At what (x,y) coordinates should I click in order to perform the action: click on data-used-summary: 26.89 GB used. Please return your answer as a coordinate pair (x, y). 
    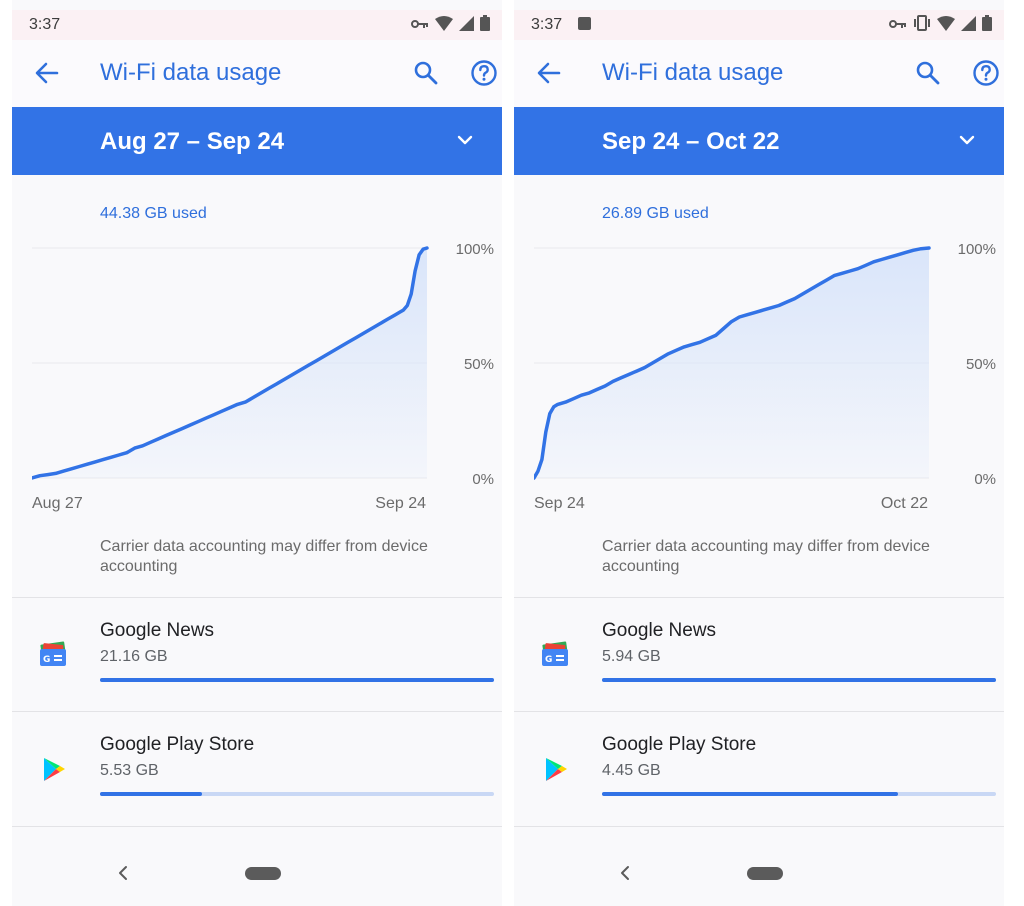
    Looking at the image, I should click on (655, 213).